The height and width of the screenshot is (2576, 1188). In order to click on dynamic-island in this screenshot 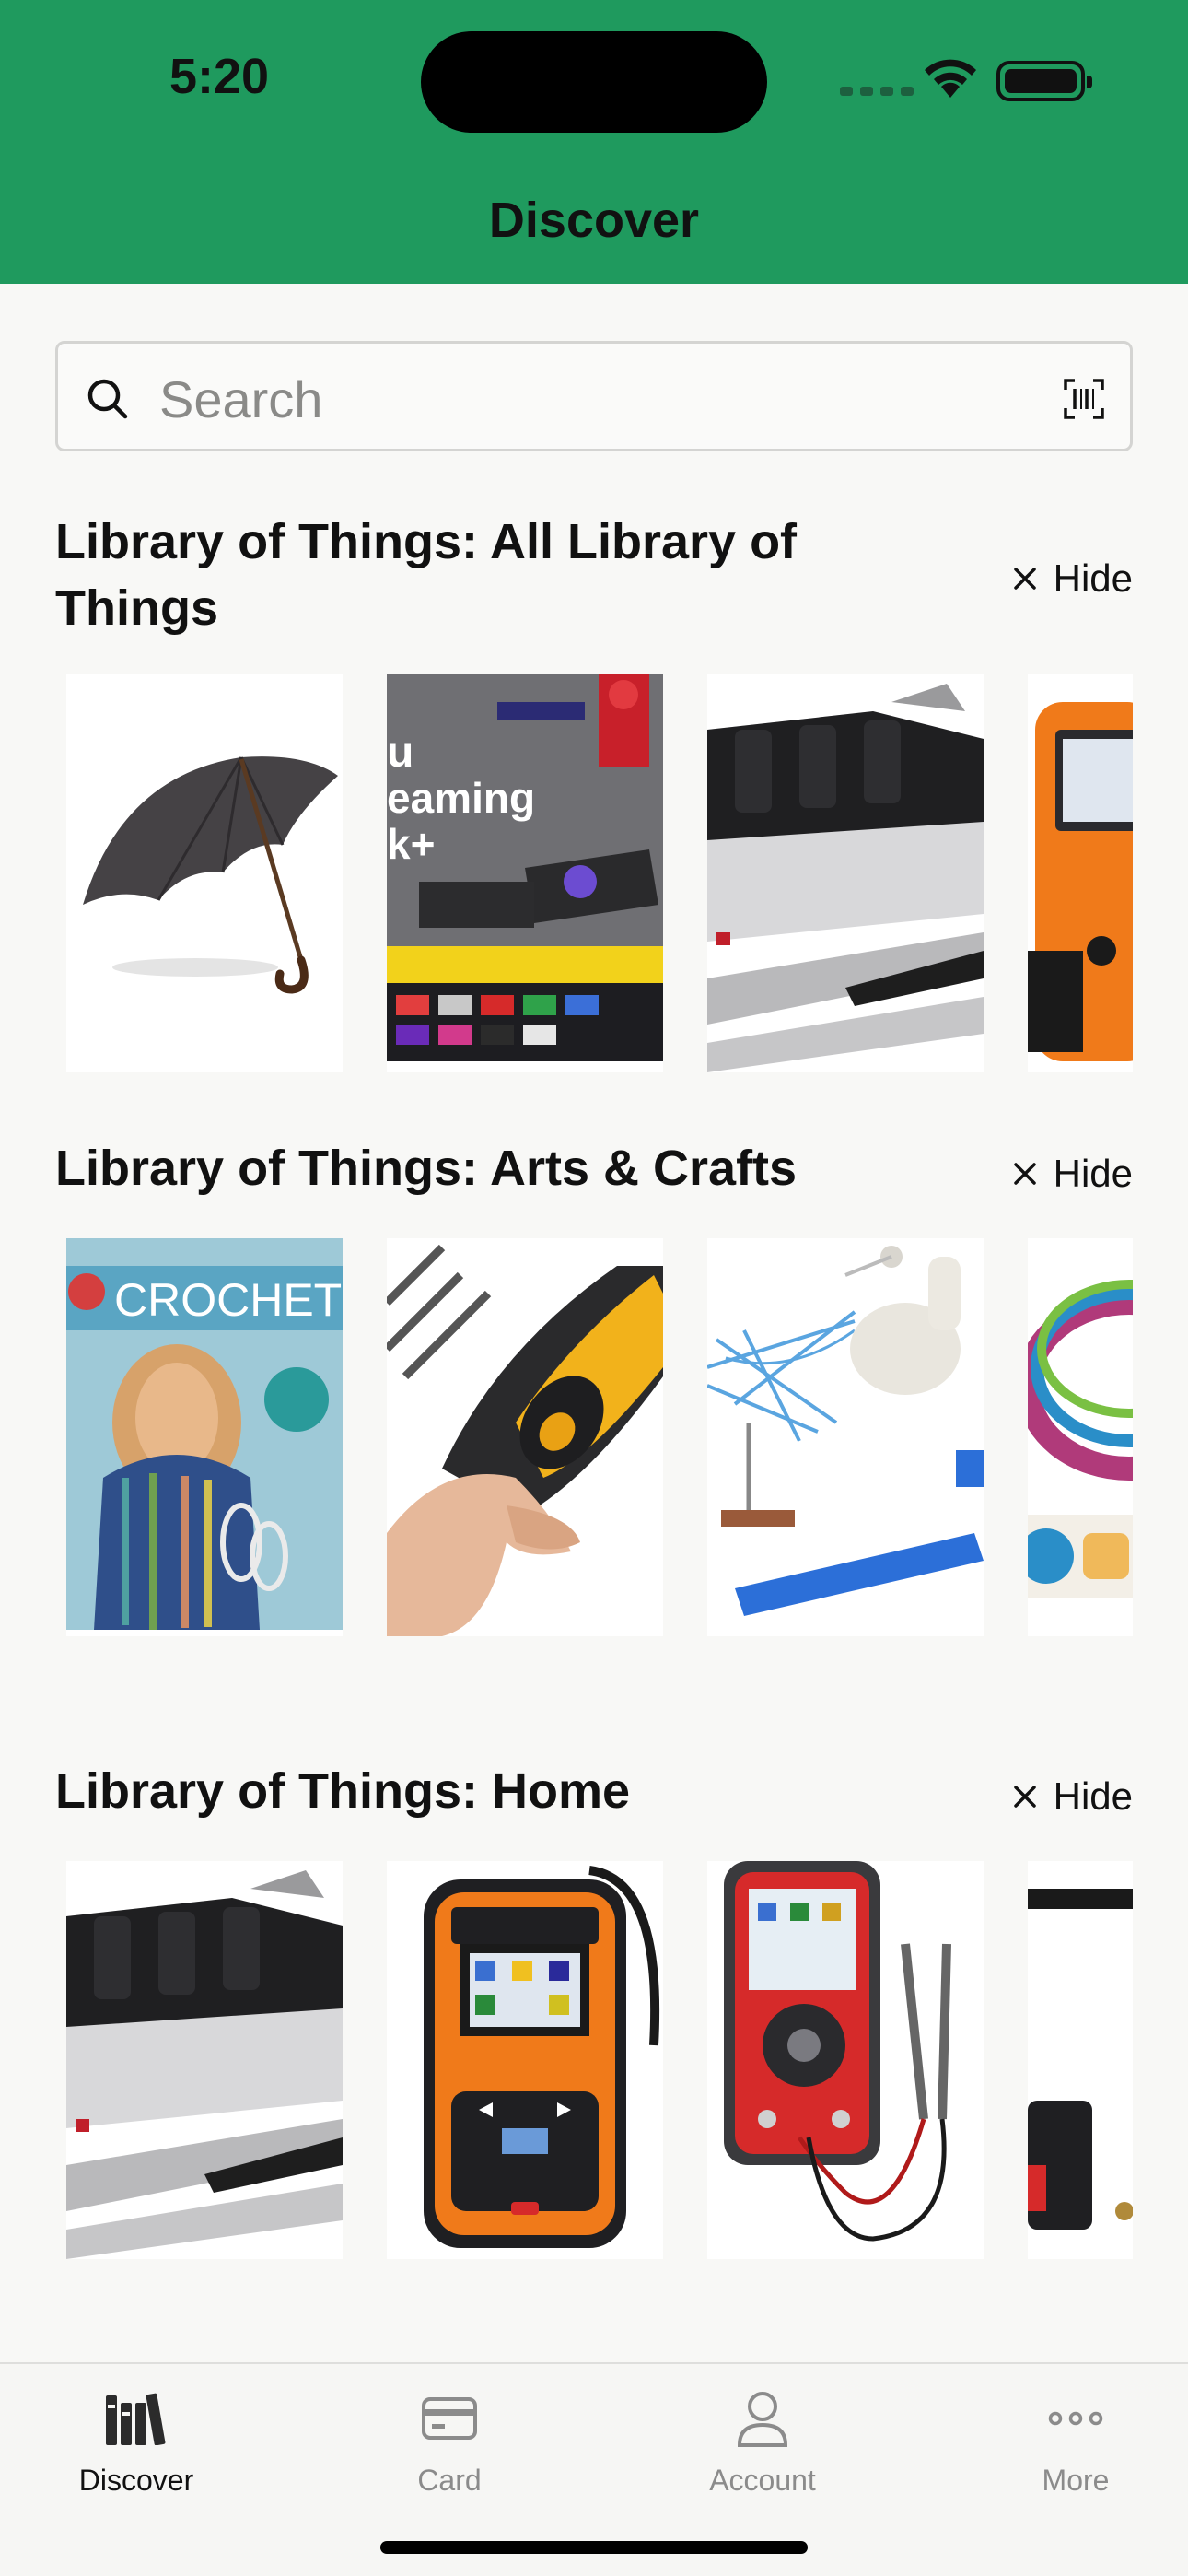, I will do `click(594, 82)`.